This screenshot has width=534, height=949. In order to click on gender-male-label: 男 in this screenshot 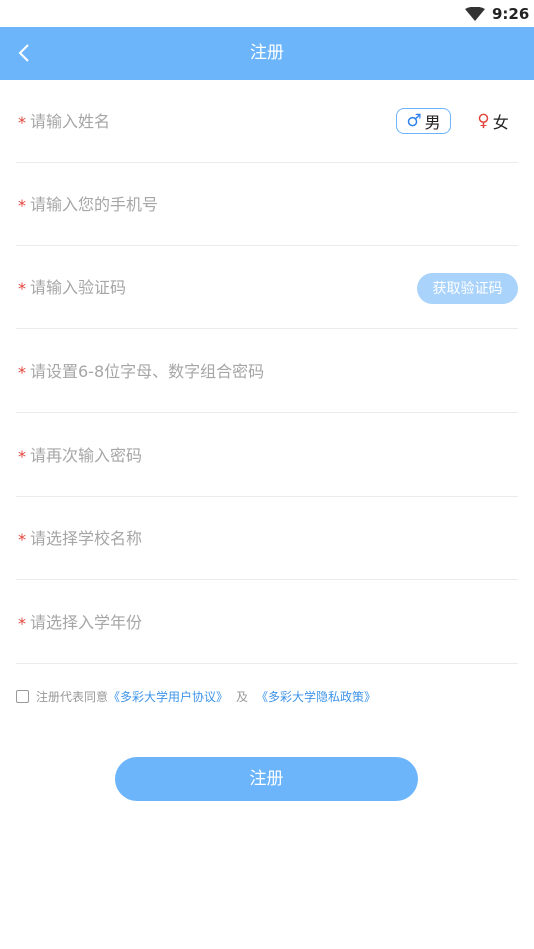, I will do `click(432, 122)`.